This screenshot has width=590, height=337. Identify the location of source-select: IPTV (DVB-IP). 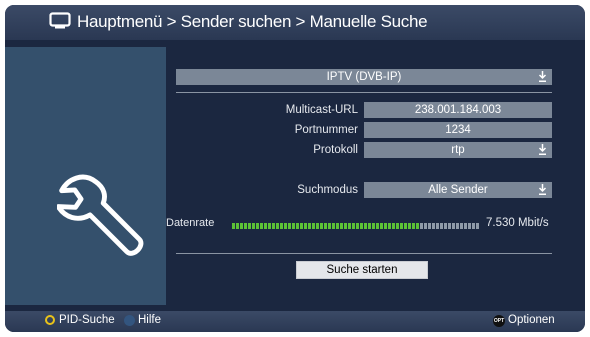
(364, 77).